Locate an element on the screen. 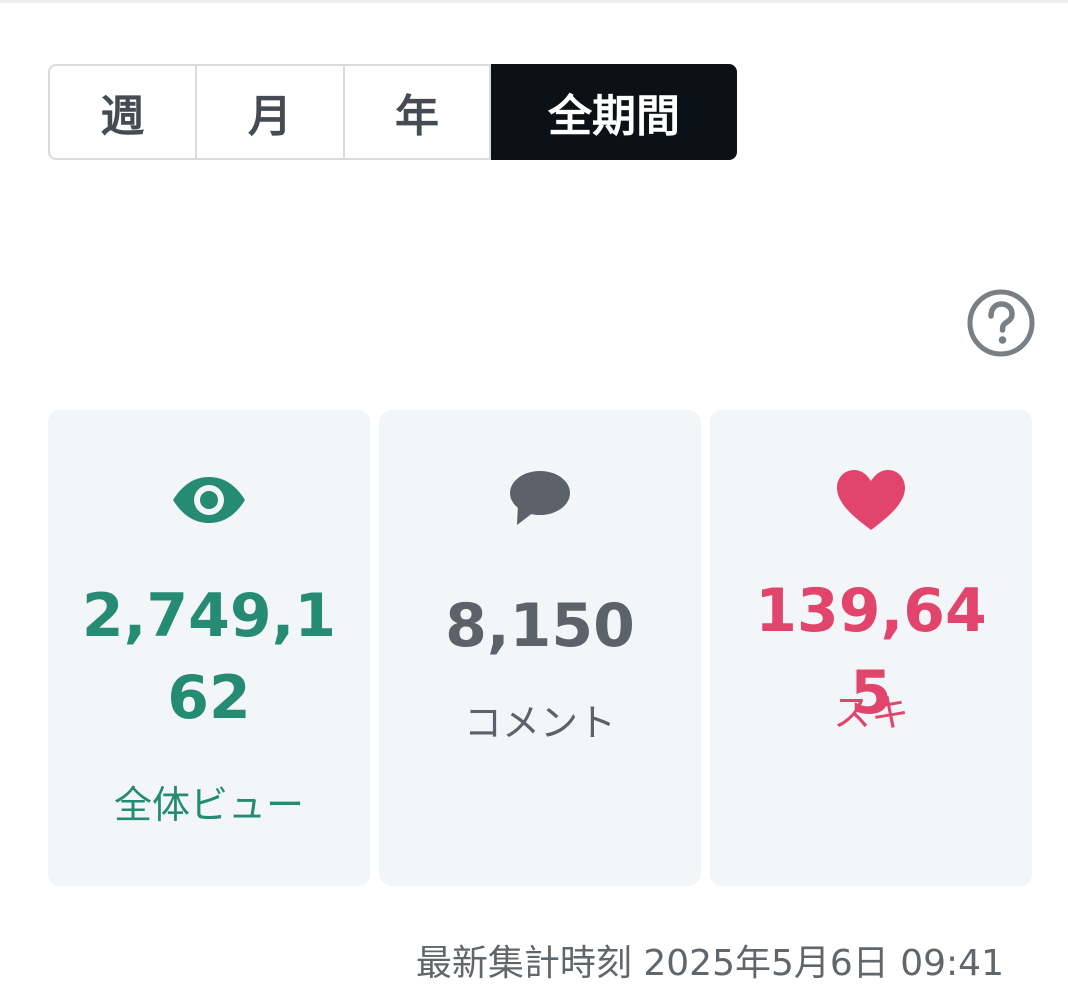 The image size is (1068, 1003). tab-year: 年 is located at coordinates (418, 112).